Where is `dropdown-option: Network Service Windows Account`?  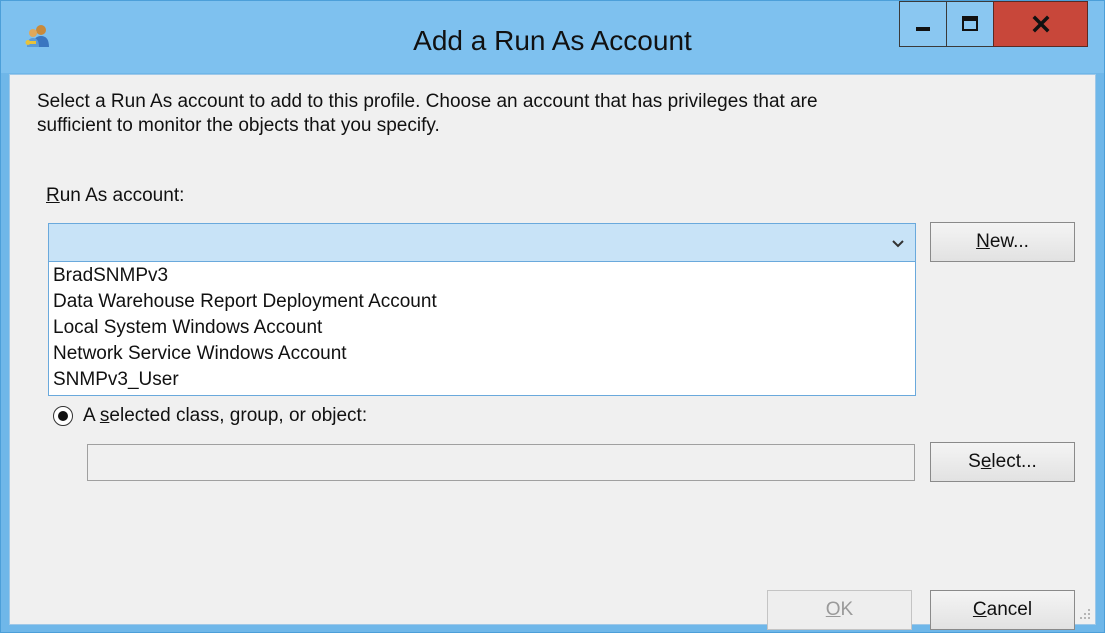 dropdown-option: Network Service Windows Account is located at coordinates (482, 353).